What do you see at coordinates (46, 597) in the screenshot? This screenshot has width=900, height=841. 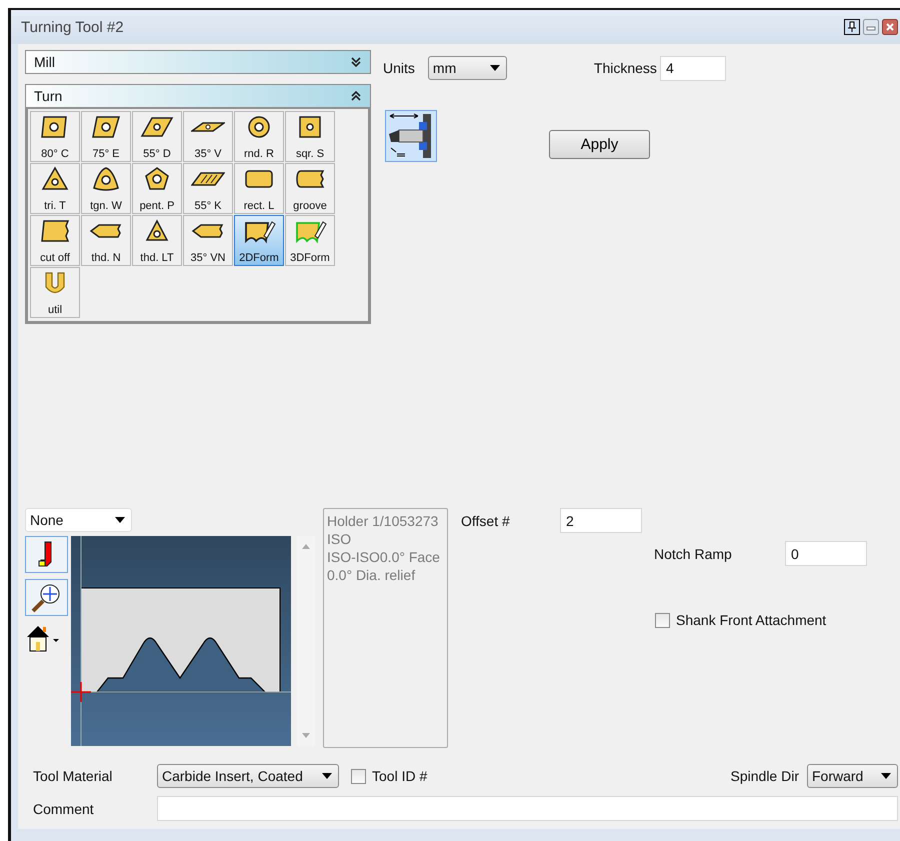 I see `zoom-pan-button` at bounding box center [46, 597].